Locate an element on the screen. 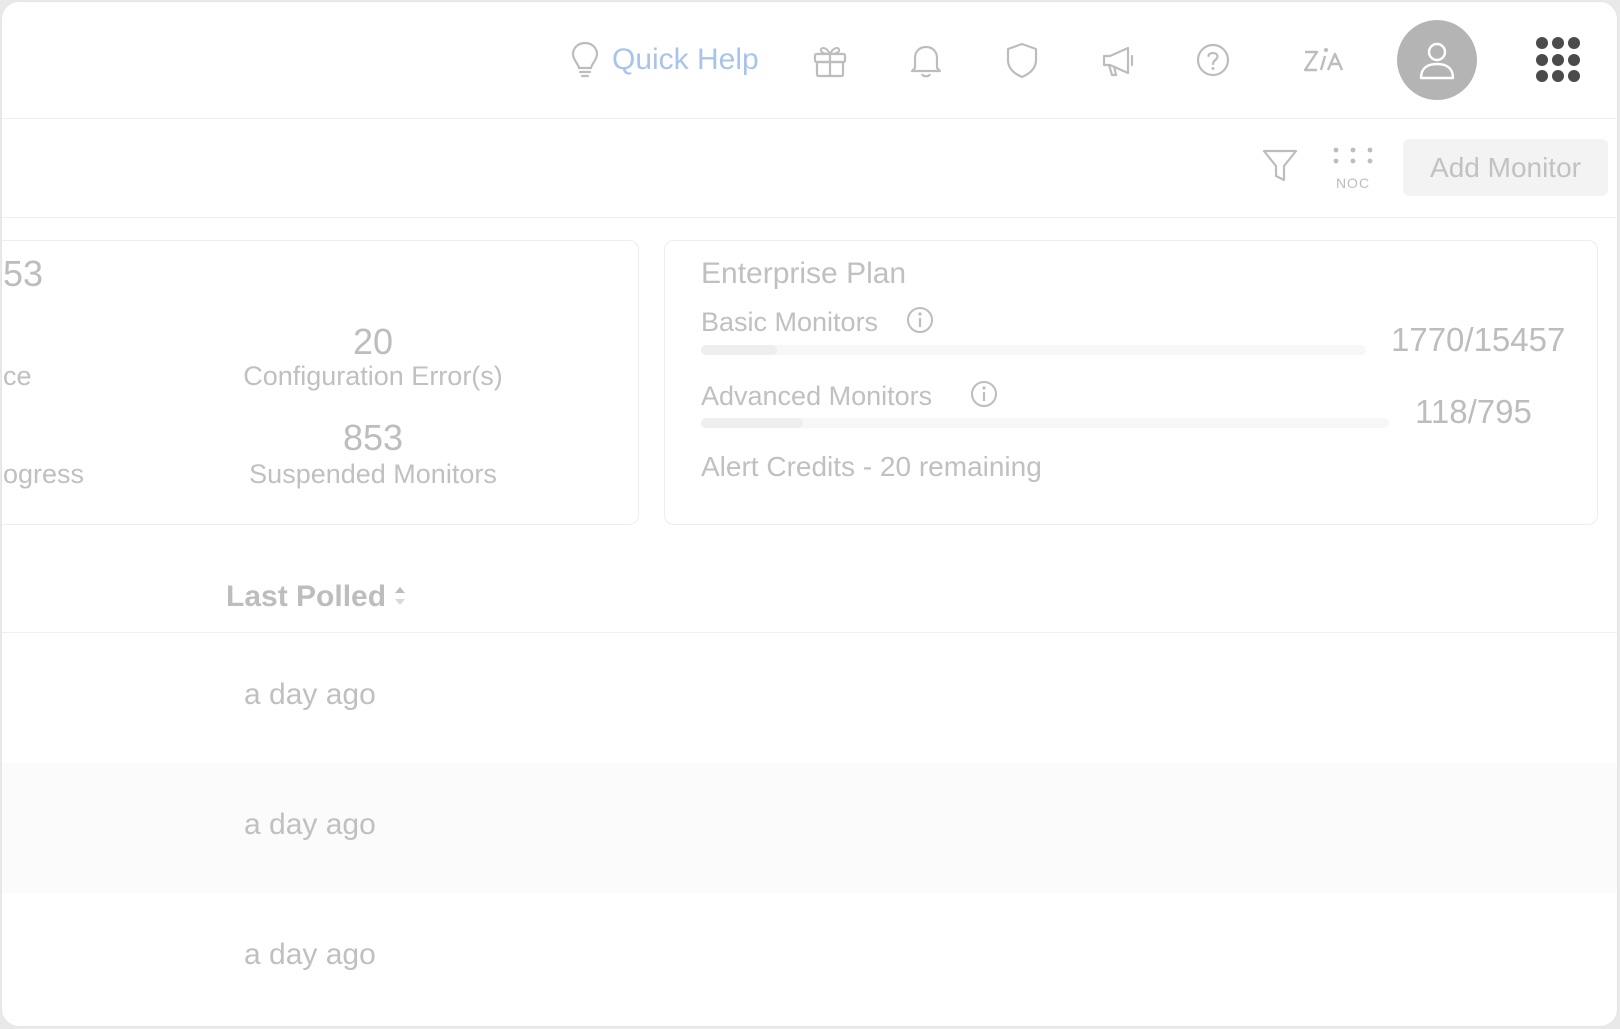 This screenshot has height=1029, width=1620. advanced-monitors-bar is located at coordinates (1045, 423).